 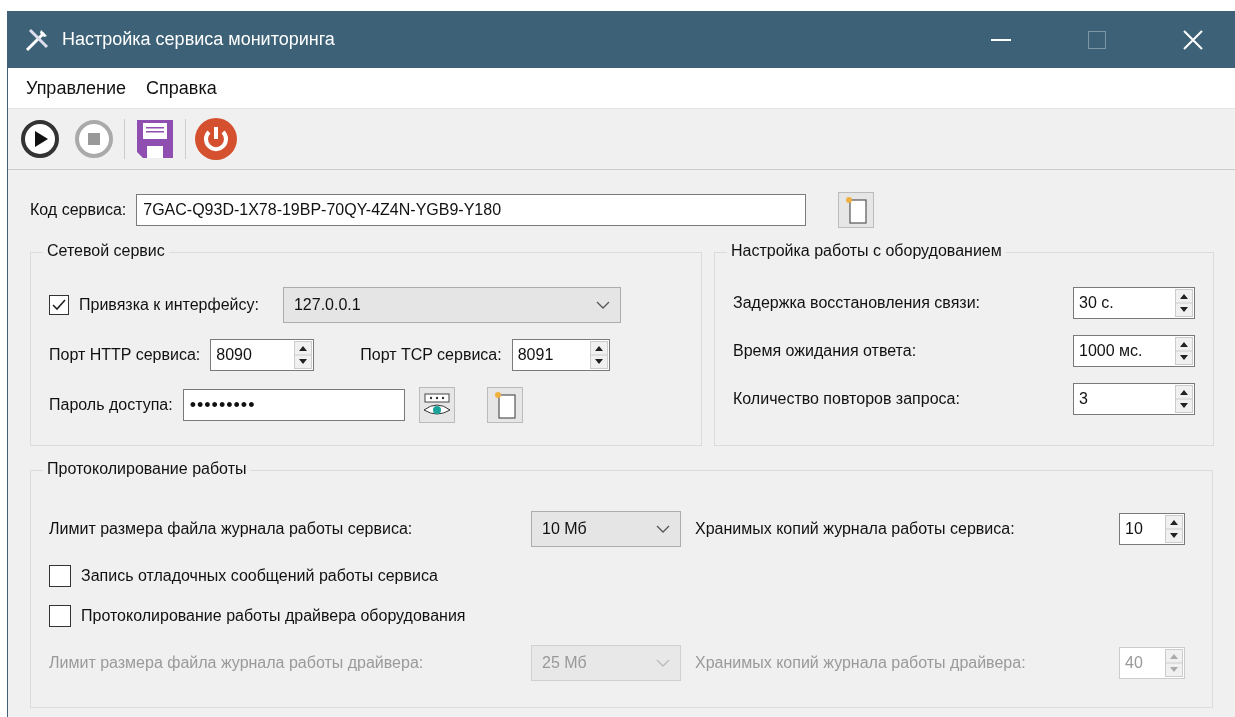 What do you see at coordinates (181, 88) in the screenshot?
I see `menu-item: Справка` at bounding box center [181, 88].